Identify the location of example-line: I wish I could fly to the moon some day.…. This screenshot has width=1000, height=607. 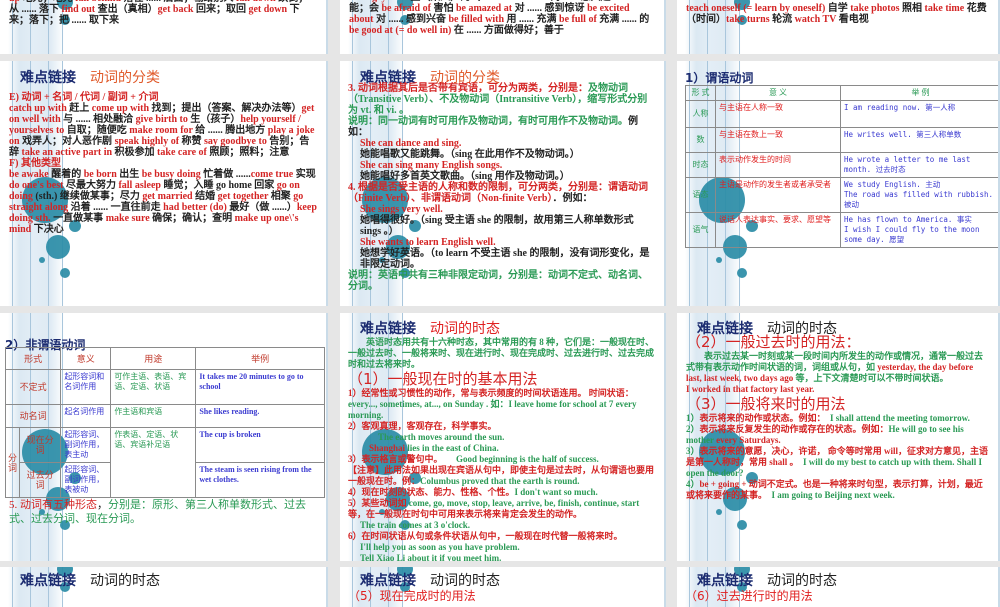
(920, 235).